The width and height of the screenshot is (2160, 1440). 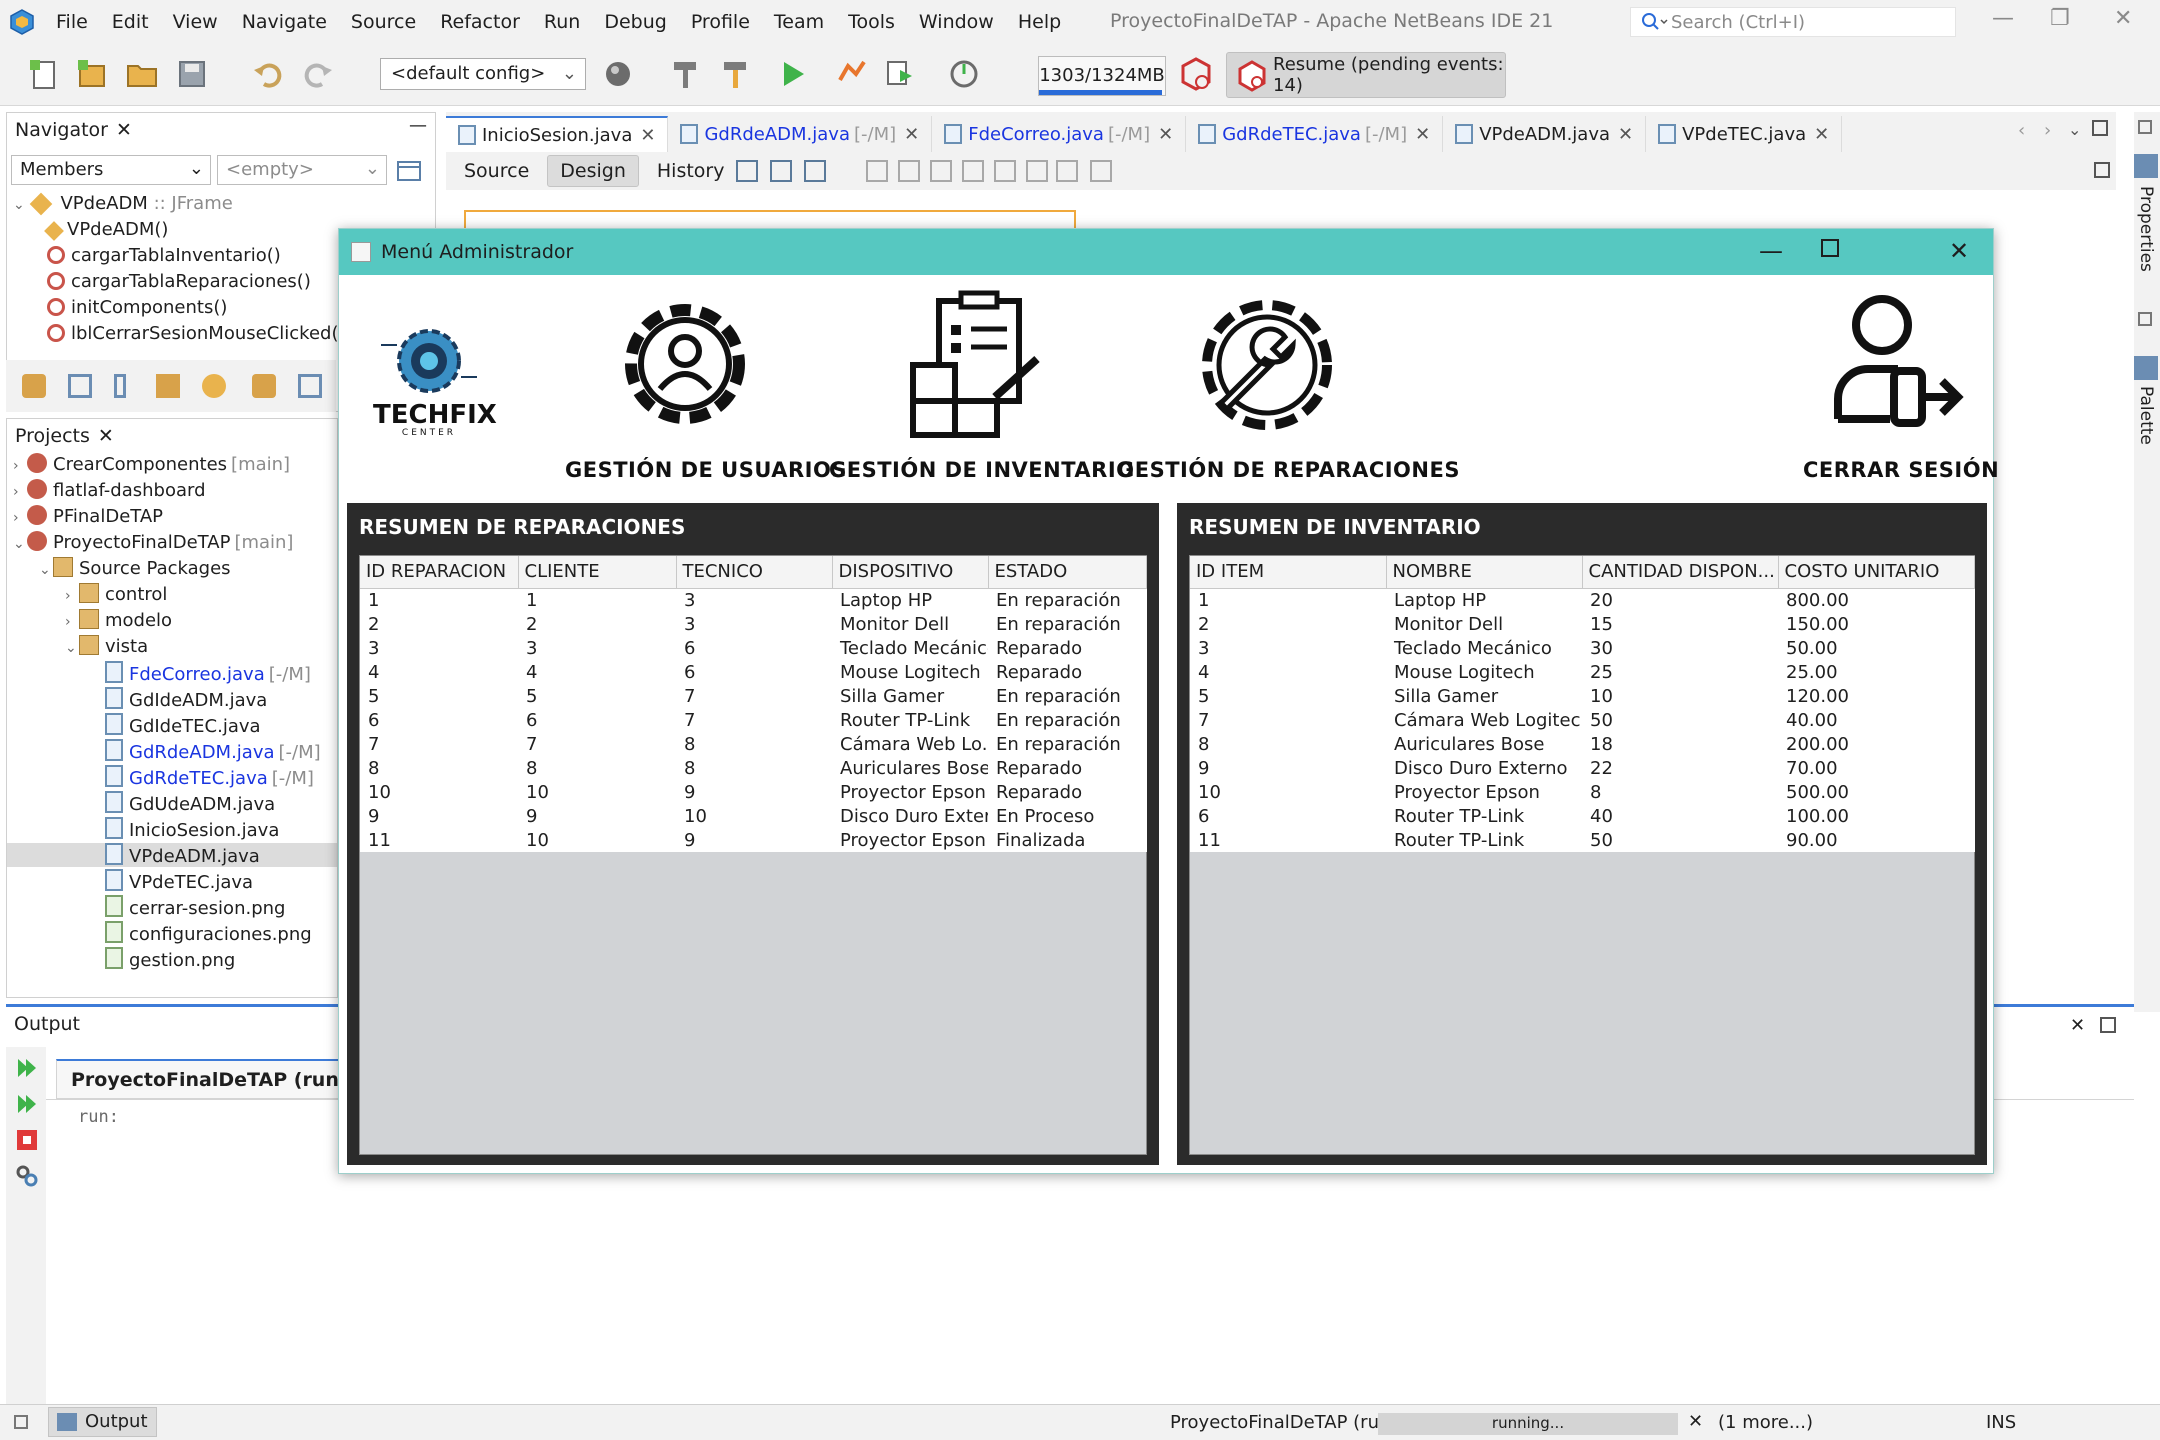 I want to click on project-tree-item: configuraciones.png, so click(x=201, y=933).